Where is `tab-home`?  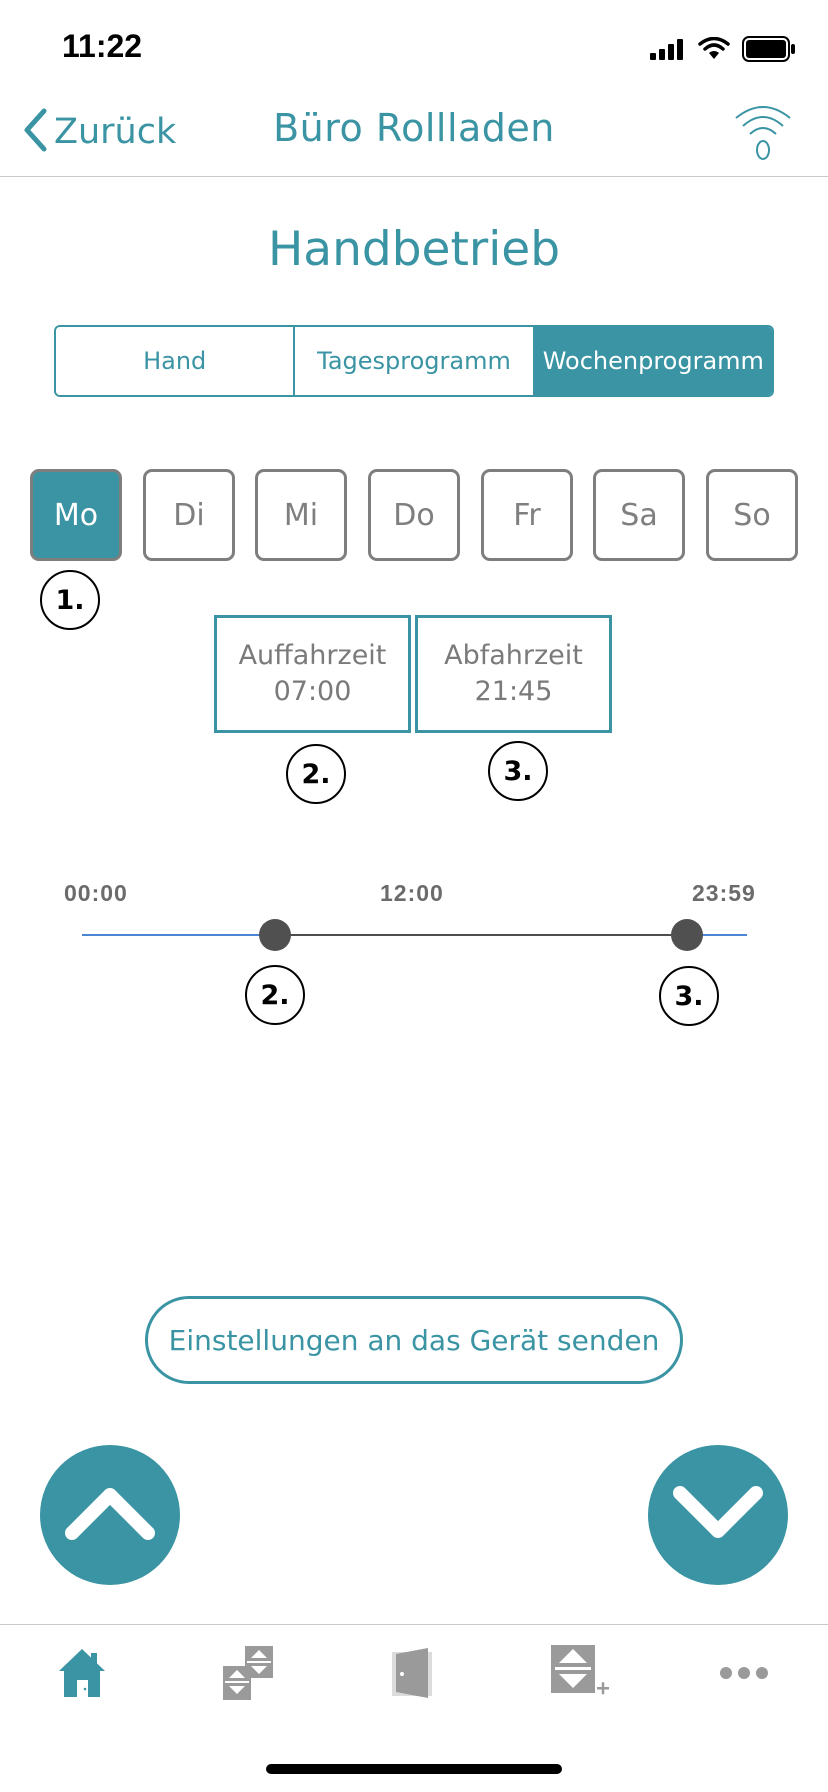 tab-home is located at coordinates (82, 1675).